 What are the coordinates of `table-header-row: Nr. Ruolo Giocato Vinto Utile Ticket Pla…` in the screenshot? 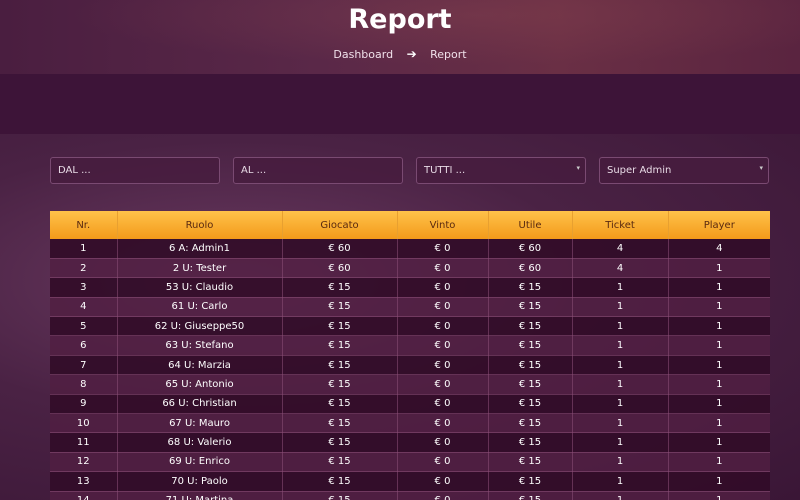 It's located at (410, 225).